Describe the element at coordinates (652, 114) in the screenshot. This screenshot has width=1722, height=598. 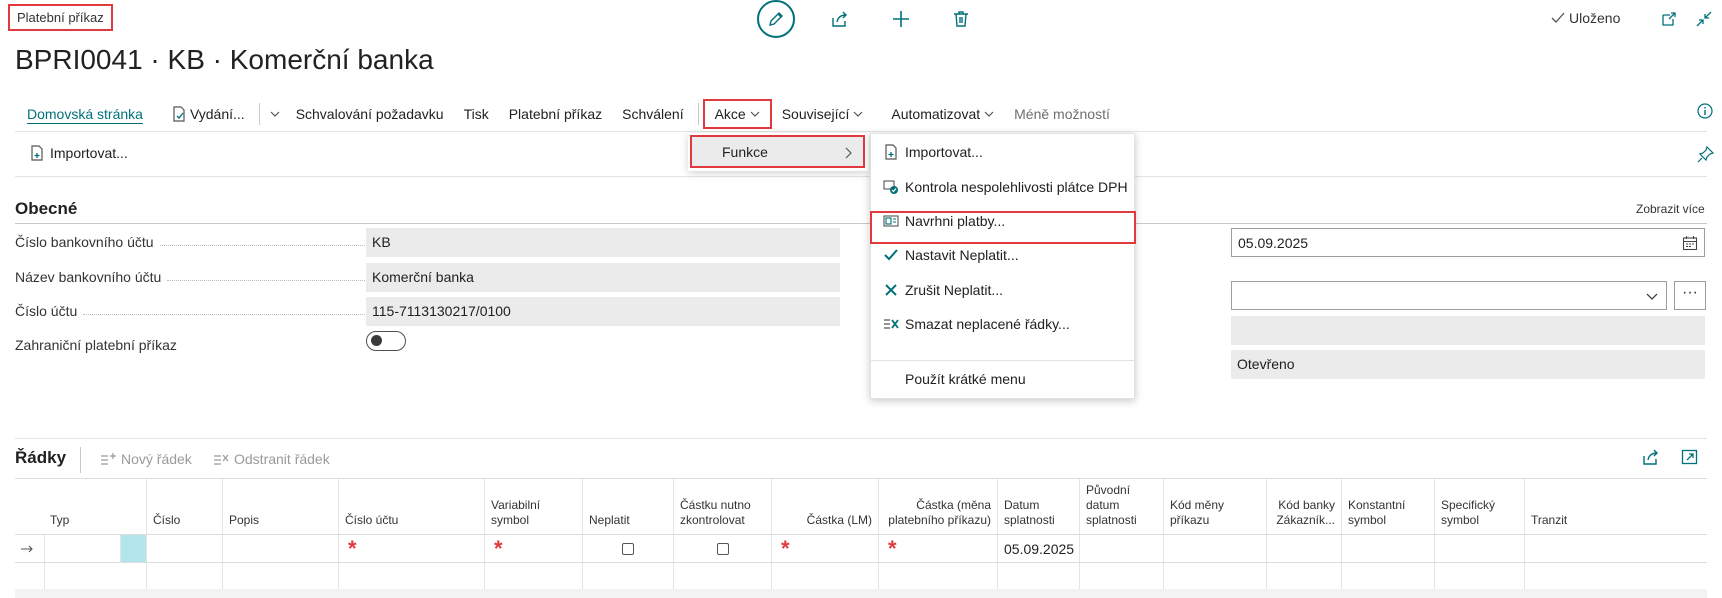
I see `approval-button: Schválení` at that location.